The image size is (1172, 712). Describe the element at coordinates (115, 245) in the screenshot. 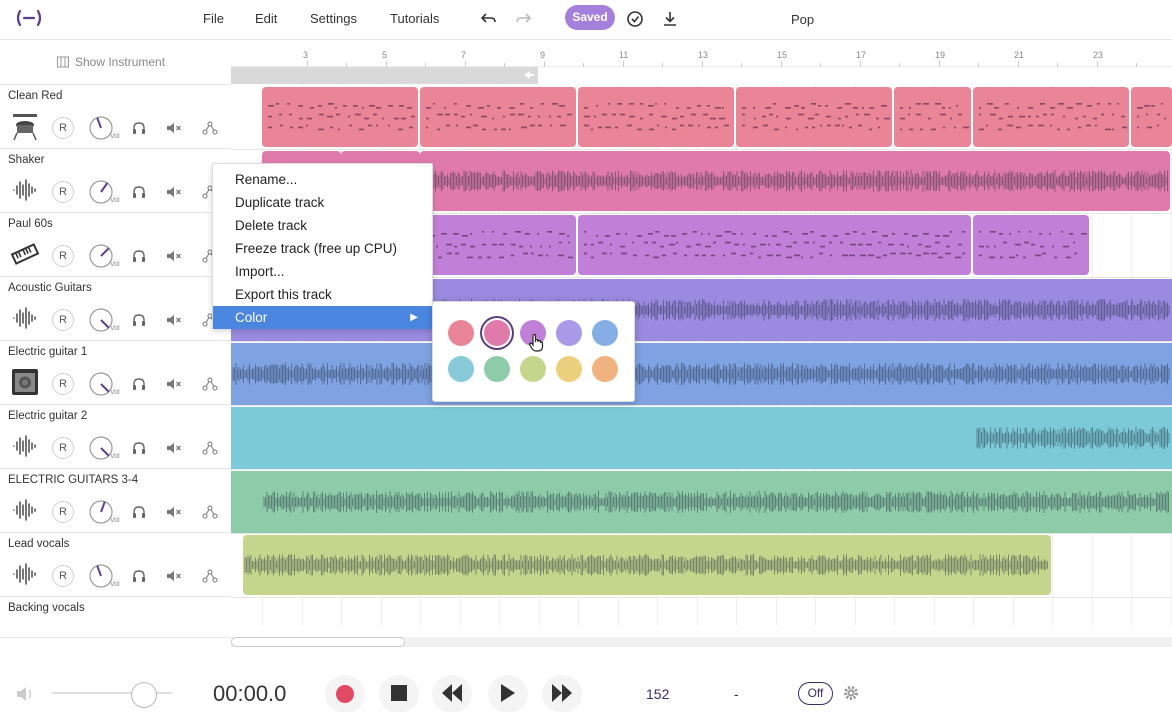

I see `track-header: Paul 60s R Vol` at that location.